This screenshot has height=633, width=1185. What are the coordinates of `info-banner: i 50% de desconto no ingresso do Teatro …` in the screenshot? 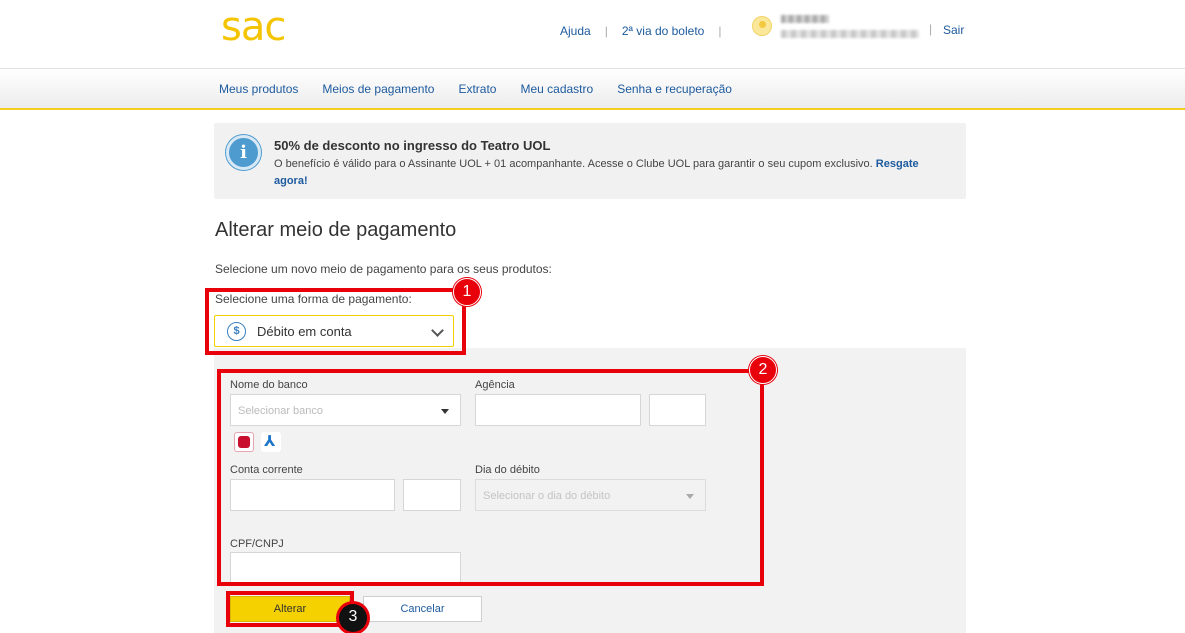 It's located at (590, 161).